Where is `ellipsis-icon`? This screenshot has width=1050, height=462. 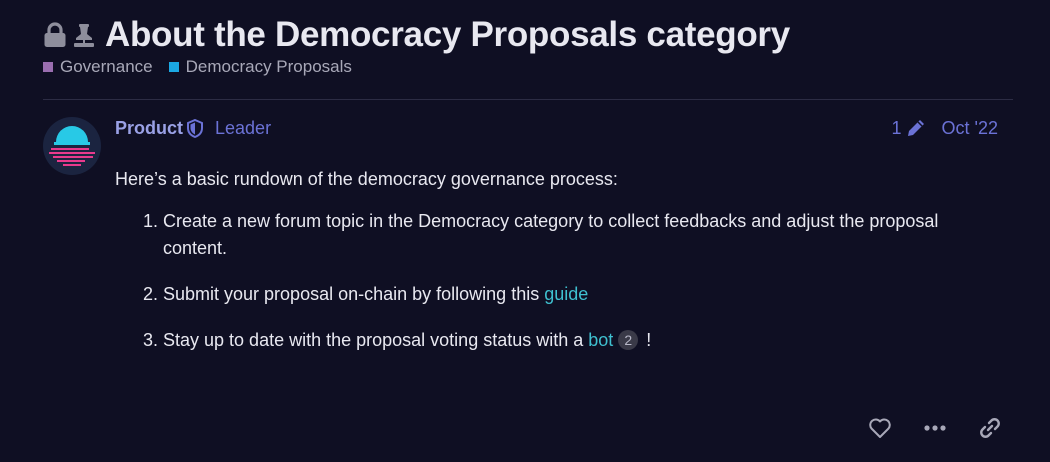 ellipsis-icon is located at coordinates (935, 428).